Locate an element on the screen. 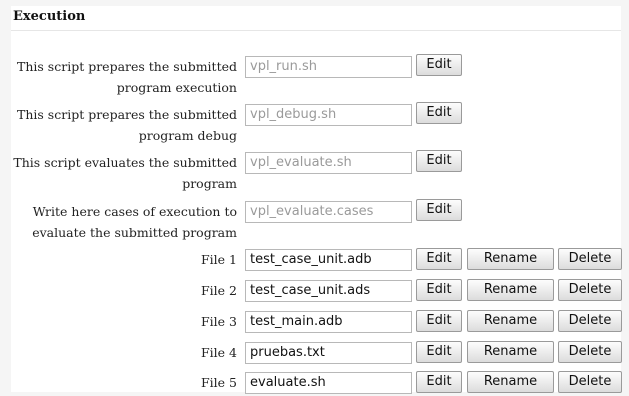  file-label: File 4 is located at coordinates (219, 352).